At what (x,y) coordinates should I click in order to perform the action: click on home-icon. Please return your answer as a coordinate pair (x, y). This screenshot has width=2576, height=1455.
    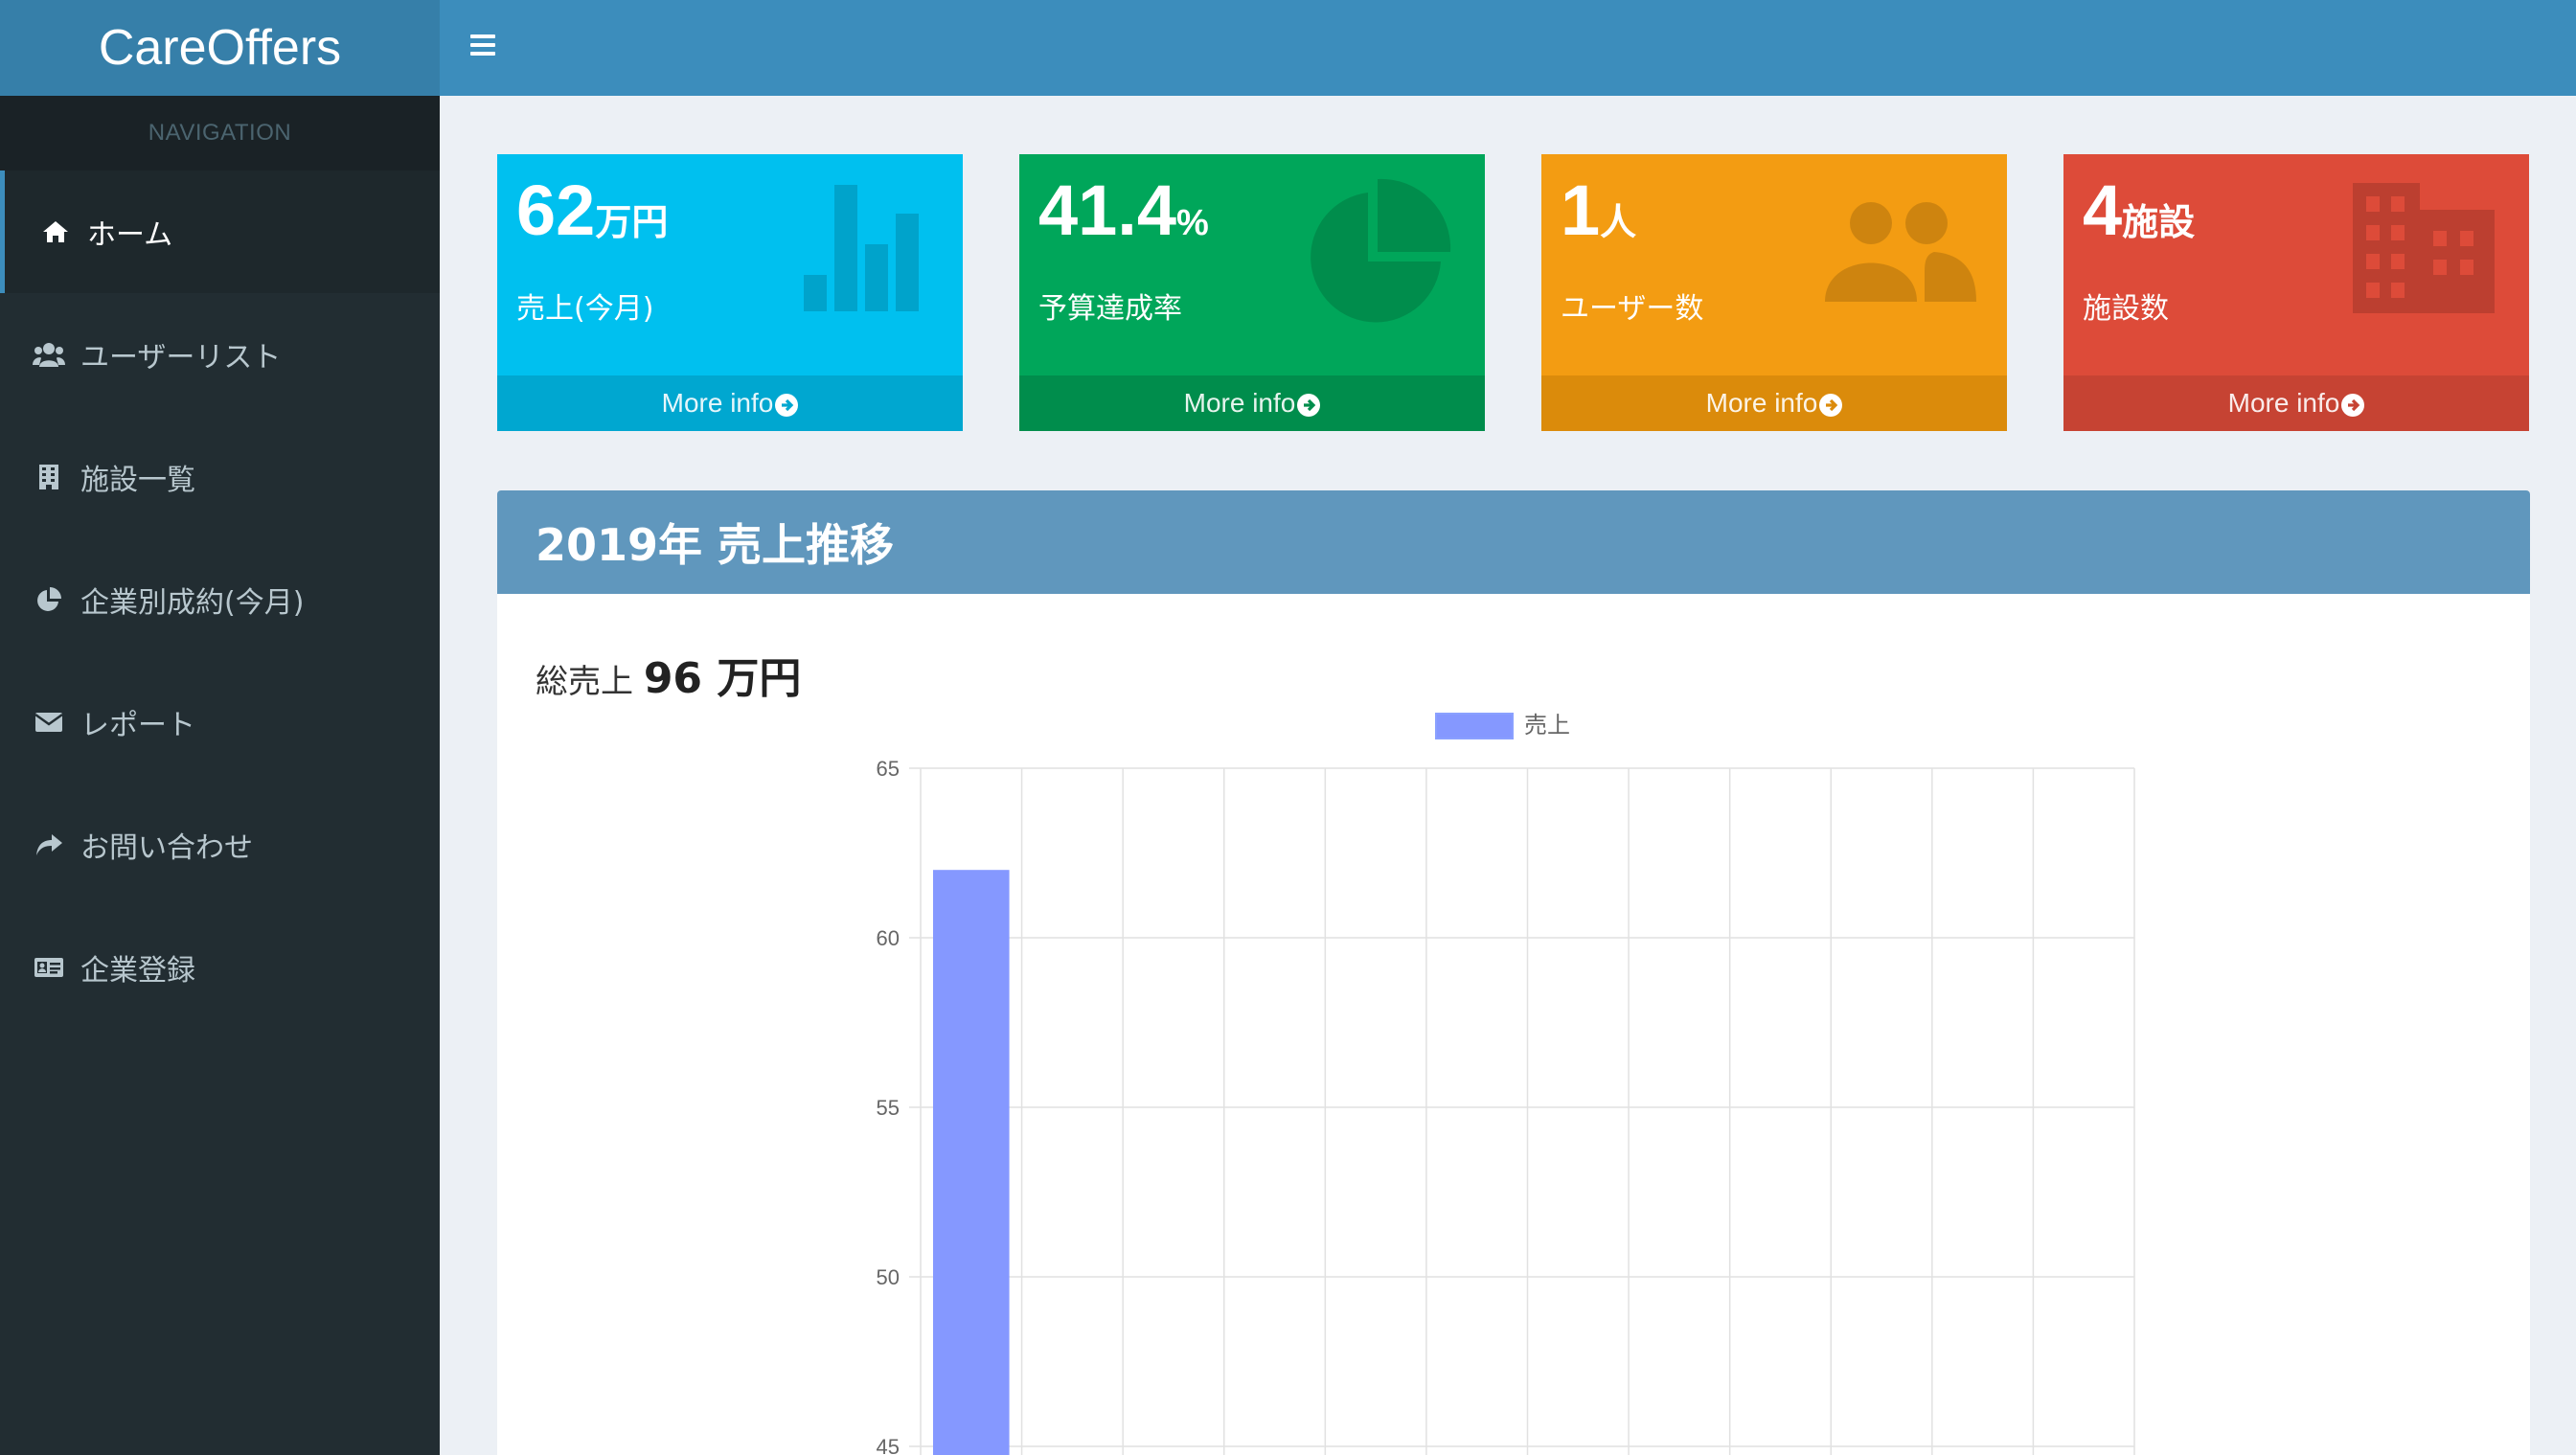
    Looking at the image, I should click on (55, 231).